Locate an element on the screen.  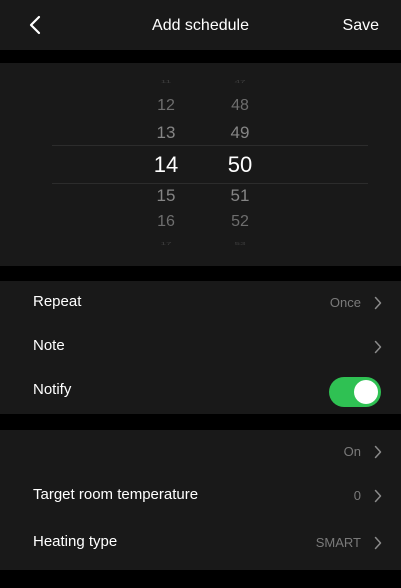
heating-type-row: Heating type SMART is located at coordinates (200, 543).